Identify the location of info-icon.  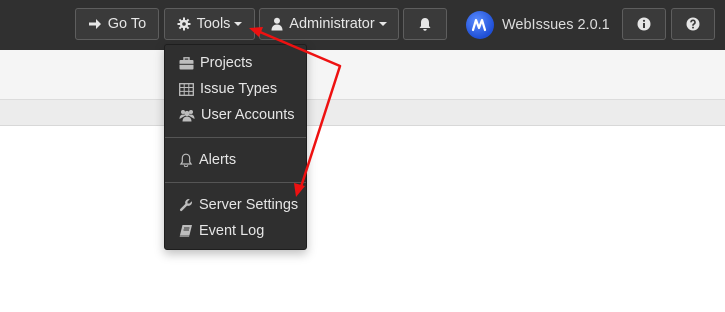
(644, 24).